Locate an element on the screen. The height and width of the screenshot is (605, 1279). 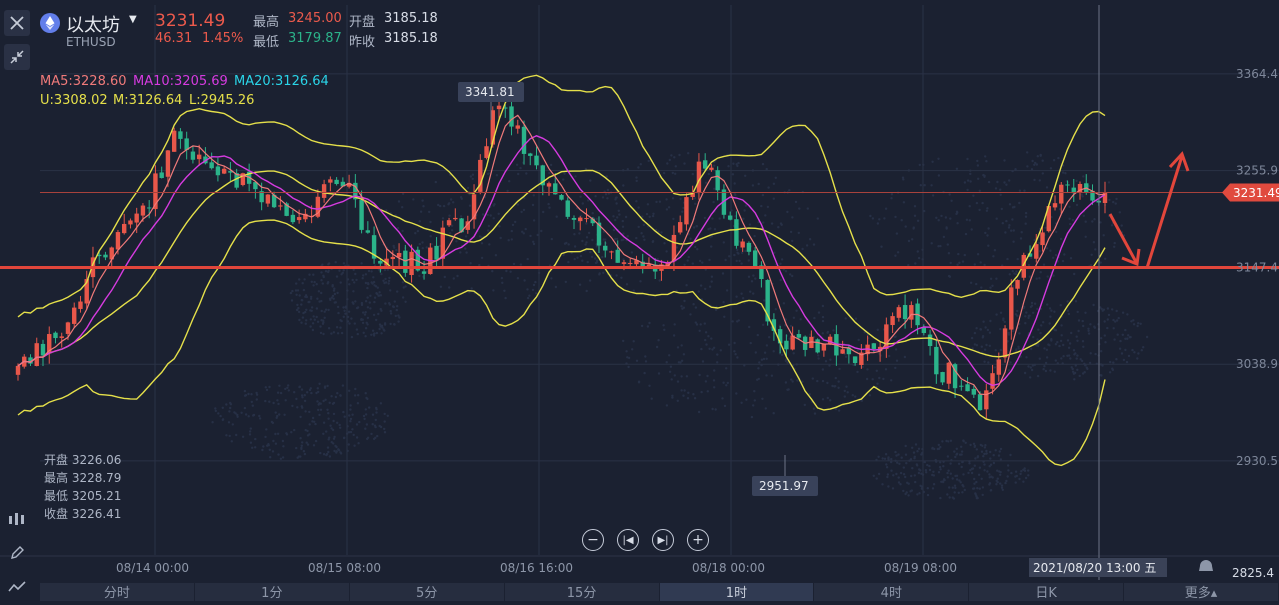
chevron-down-icon: ▼ is located at coordinates (133, 19).